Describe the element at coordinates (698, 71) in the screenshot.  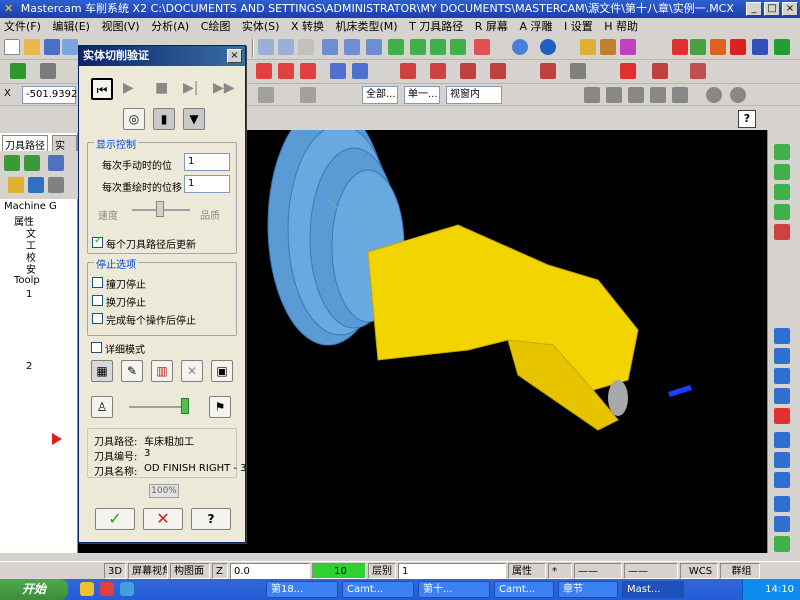
I see `toolpath-icon` at that location.